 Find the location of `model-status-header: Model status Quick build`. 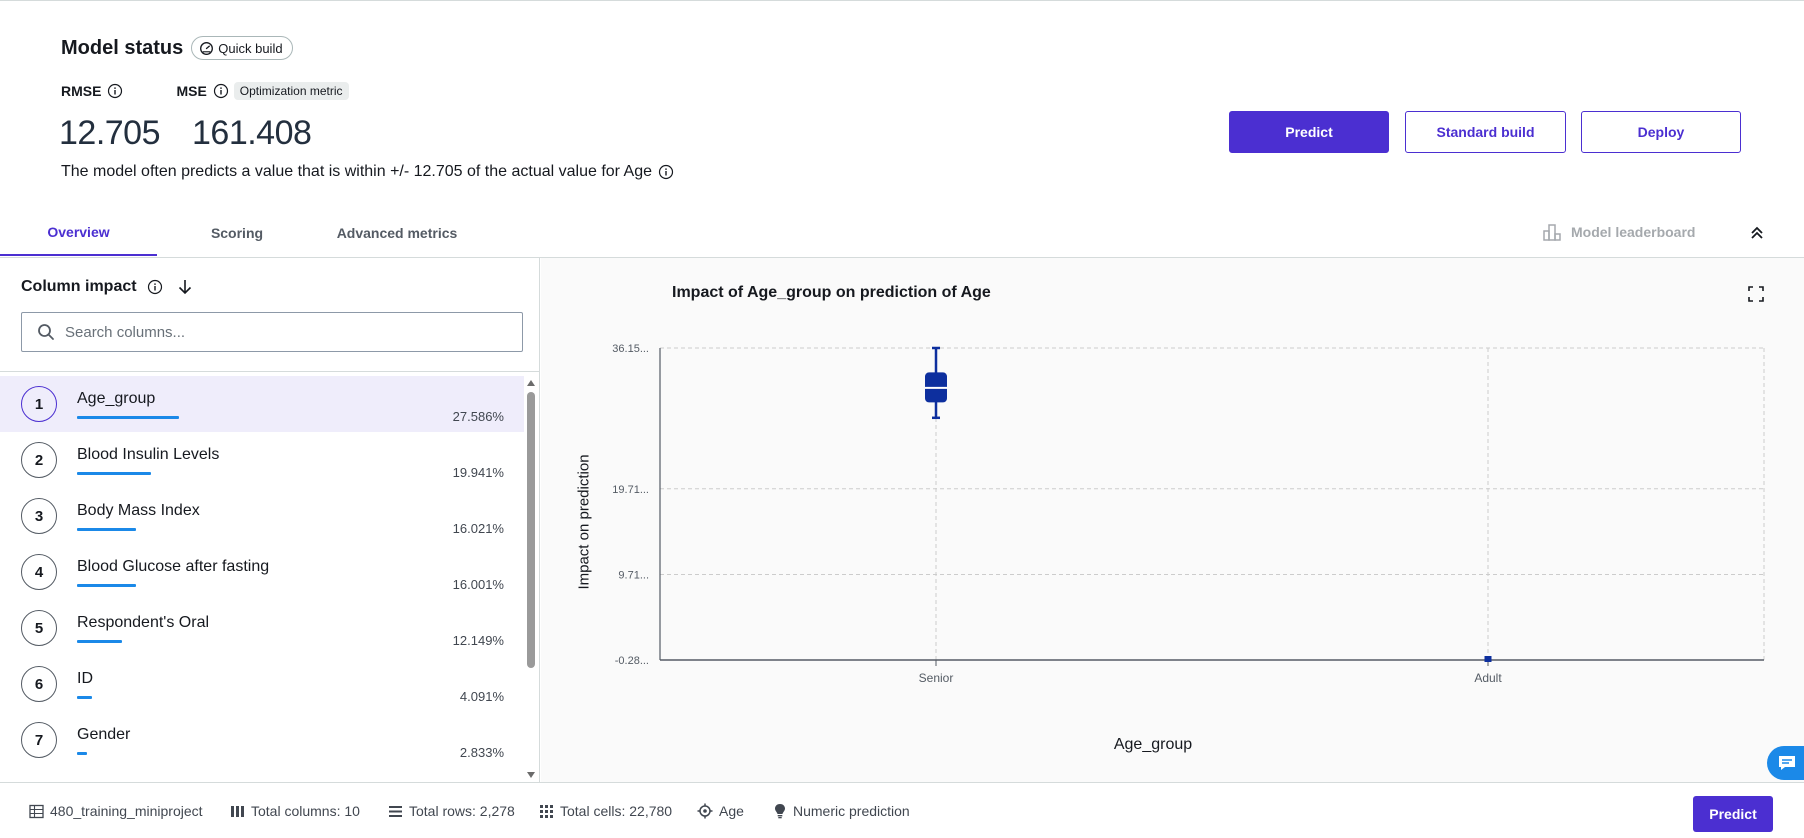

model-status-header: Model status Quick build is located at coordinates (177, 48).